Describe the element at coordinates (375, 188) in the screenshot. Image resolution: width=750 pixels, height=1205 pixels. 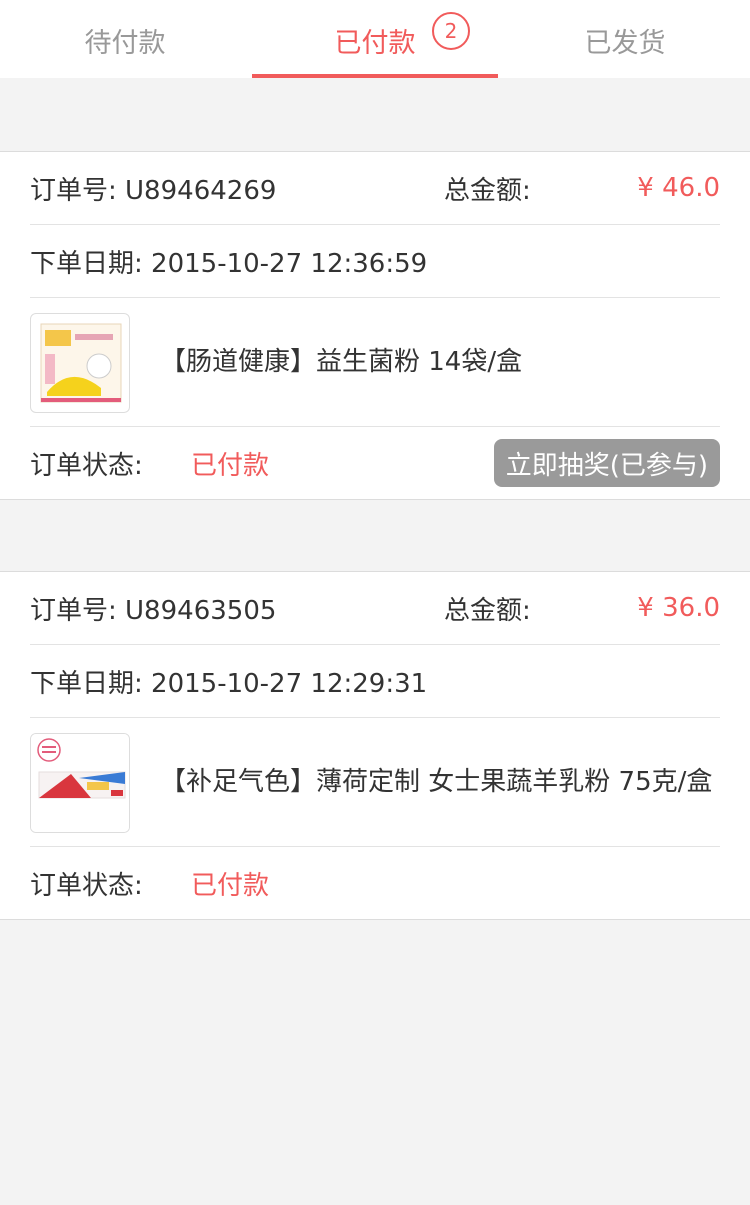
I see `order-header: 订单号: U89464269 总金额: ¥ 46.0` at that location.